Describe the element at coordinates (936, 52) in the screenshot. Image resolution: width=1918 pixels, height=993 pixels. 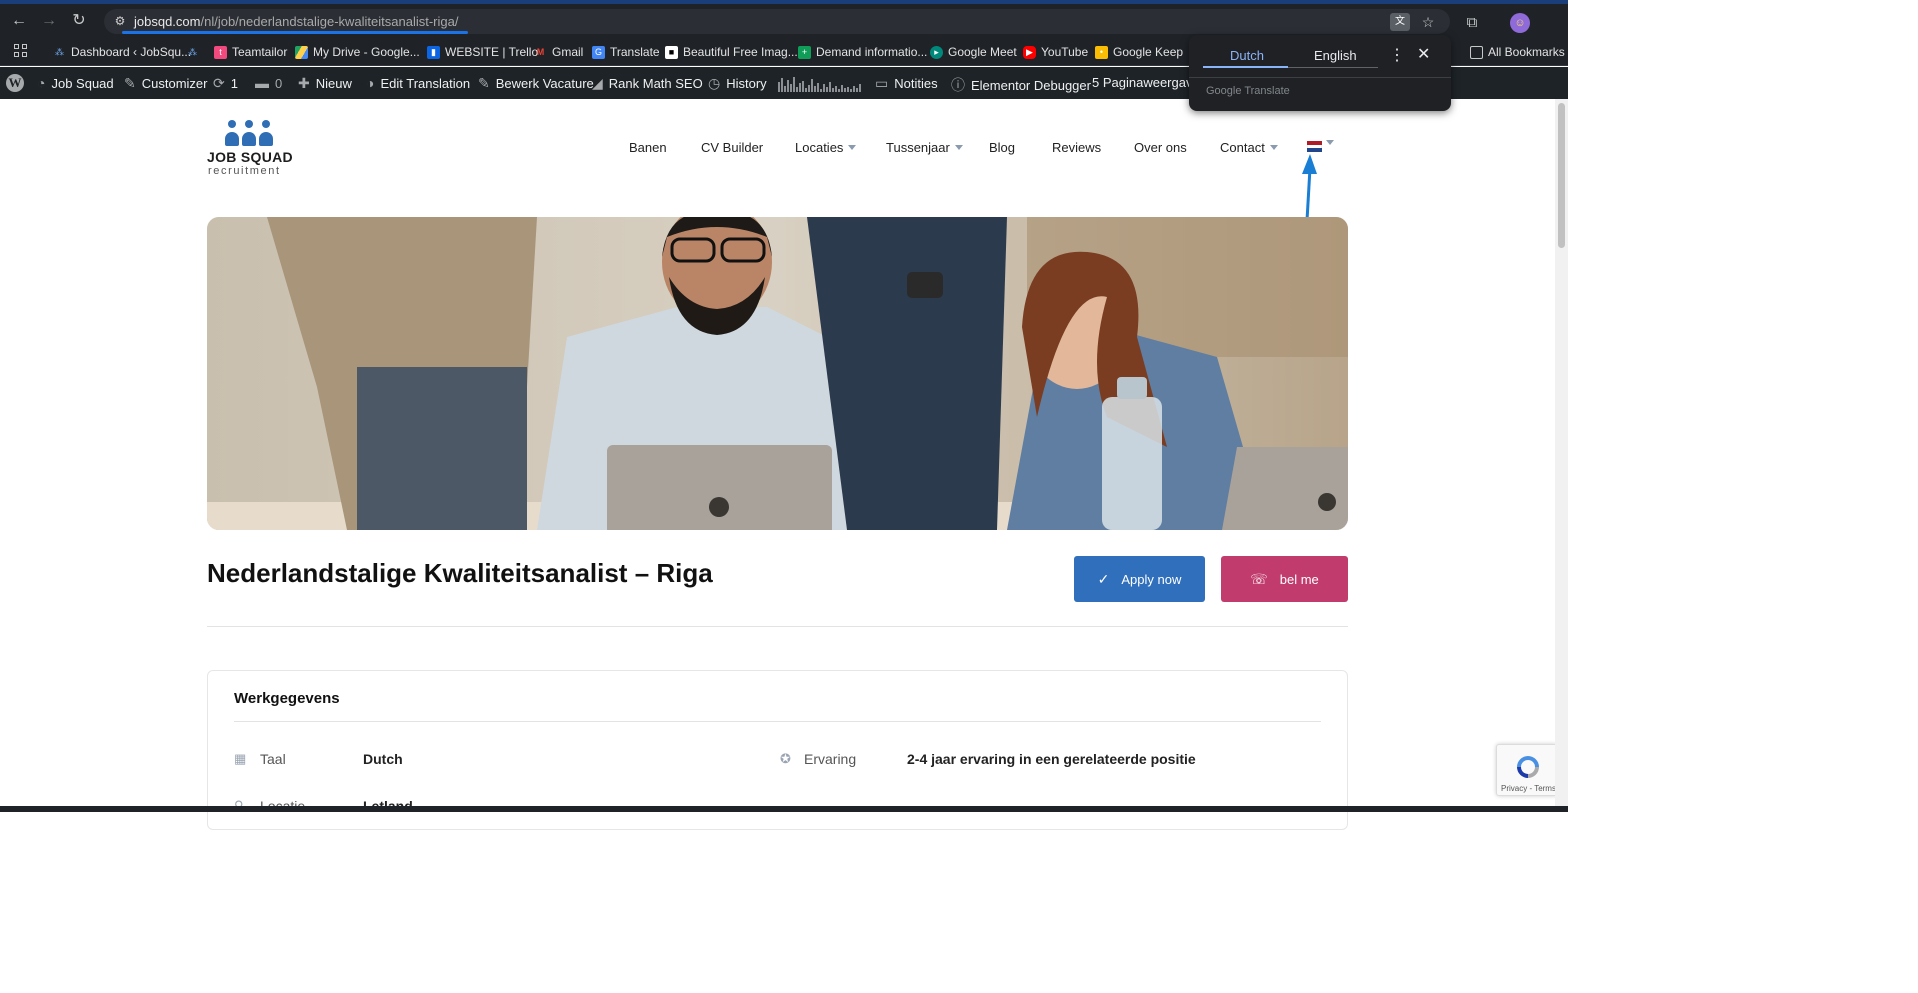
I see `meet-icon: ▸` at that location.